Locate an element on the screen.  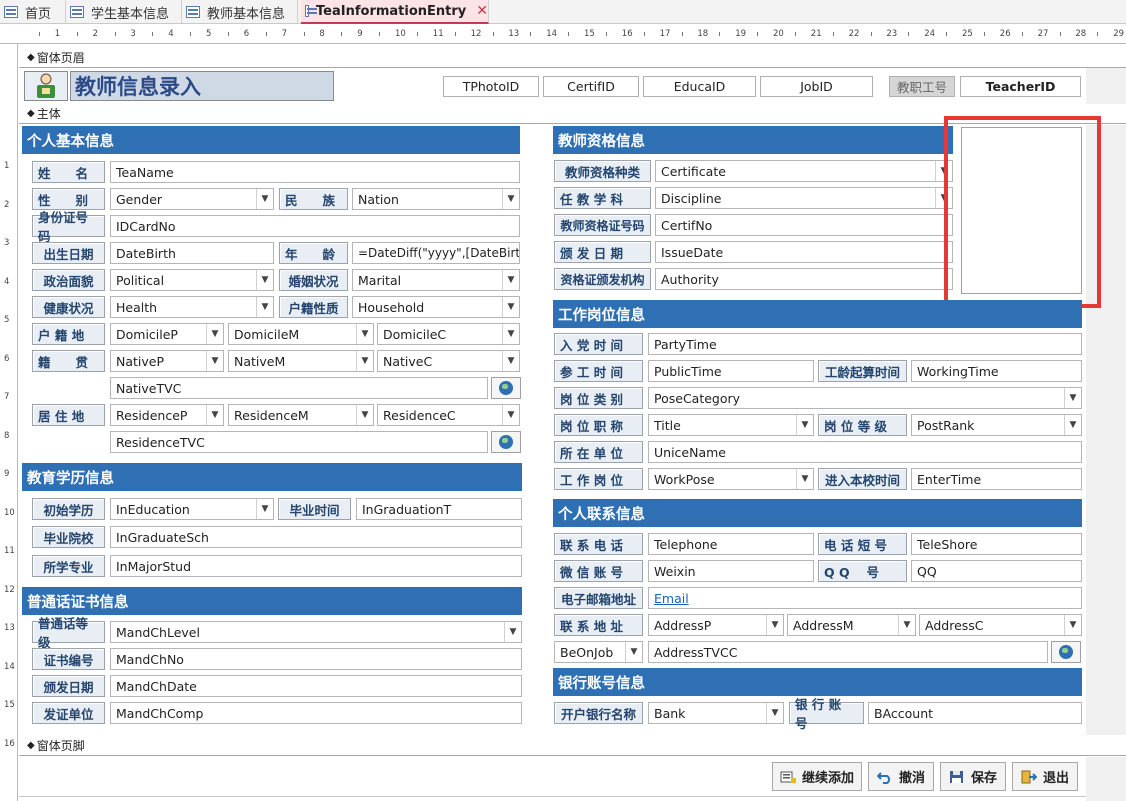
teacher-id-field: TeacherID is located at coordinates (1020, 86).